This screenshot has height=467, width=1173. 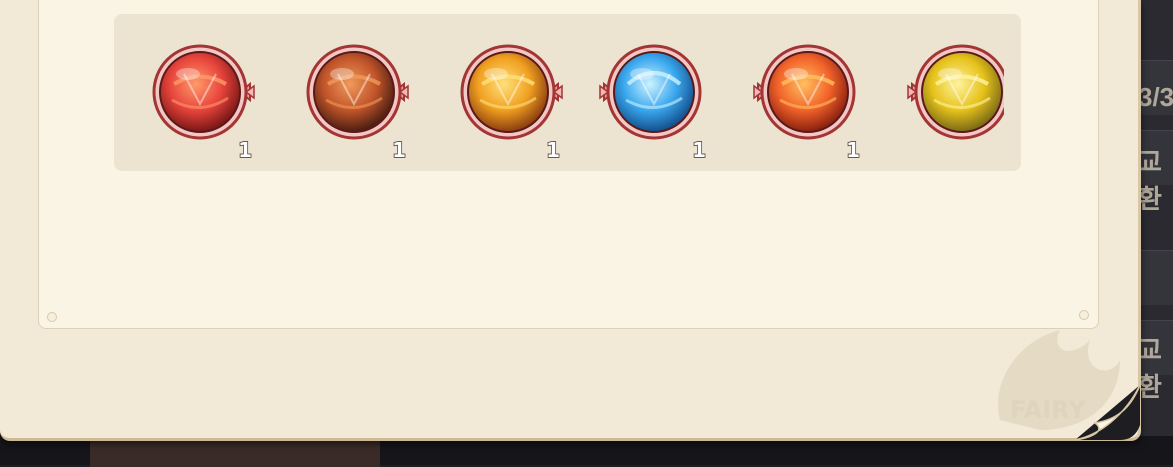 I want to click on page-curl-corner, so click(x=1107, y=412).